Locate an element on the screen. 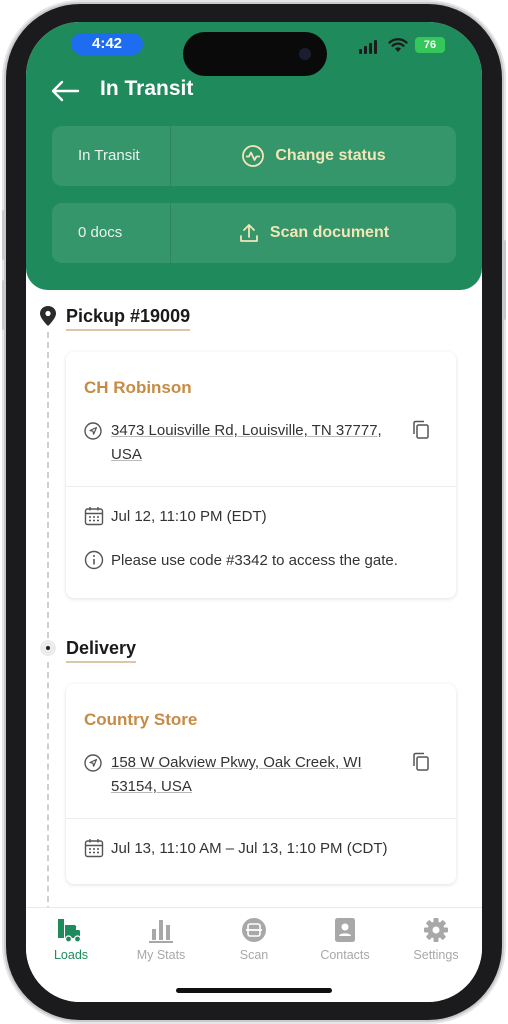 This screenshot has height=1024, width=508. truck-icon is located at coordinates (70, 931).